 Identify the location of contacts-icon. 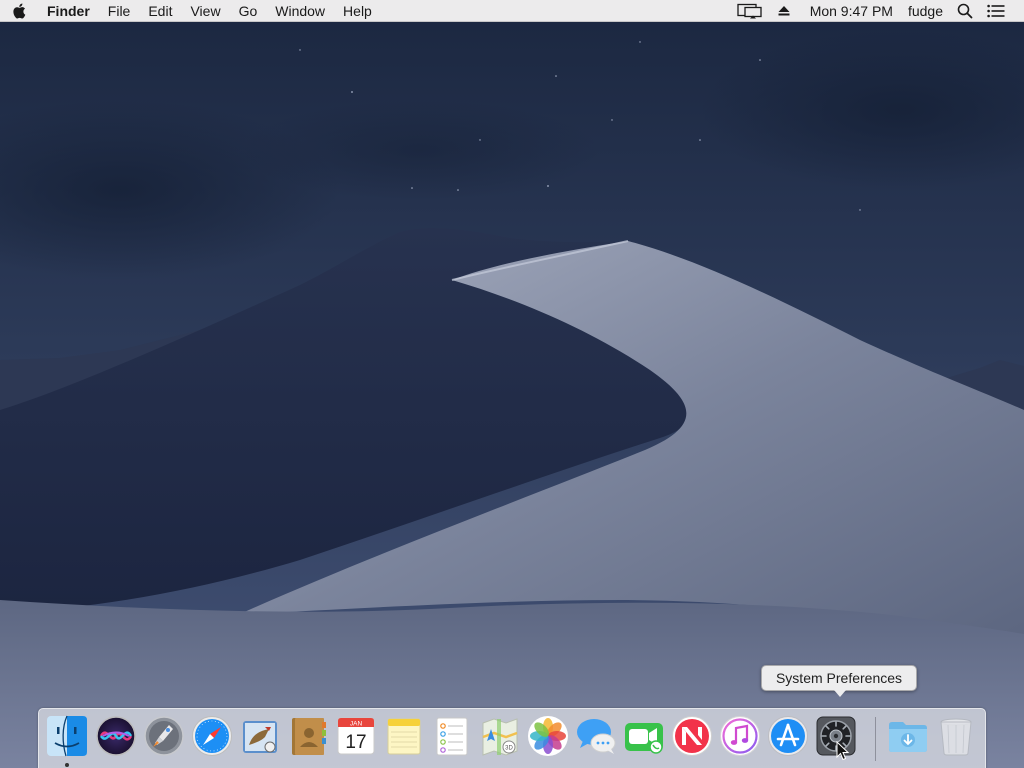
(308, 736).